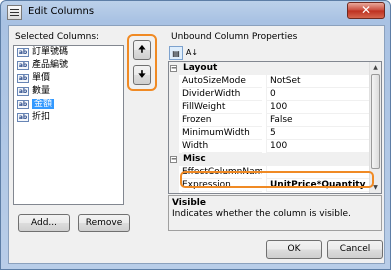 This screenshot has height=270, width=391. Describe the element at coordinates (222, 107) in the screenshot. I see `property-name: FillWeight` at that location.